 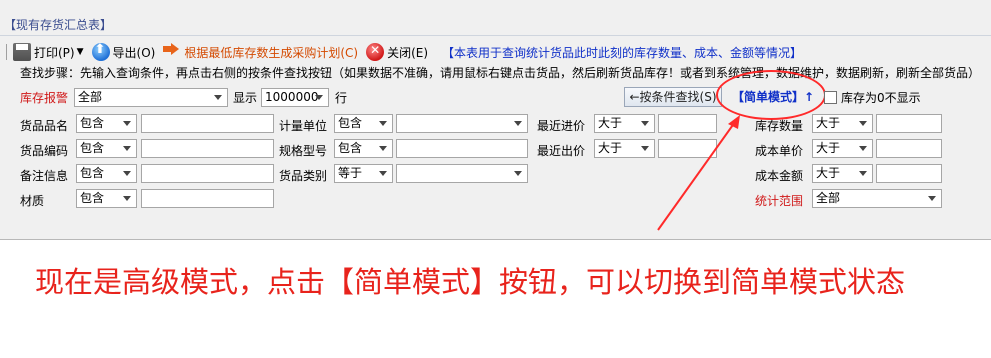 I want to click on stock-alert-label: 库存报警, so click(x=44, y=97).